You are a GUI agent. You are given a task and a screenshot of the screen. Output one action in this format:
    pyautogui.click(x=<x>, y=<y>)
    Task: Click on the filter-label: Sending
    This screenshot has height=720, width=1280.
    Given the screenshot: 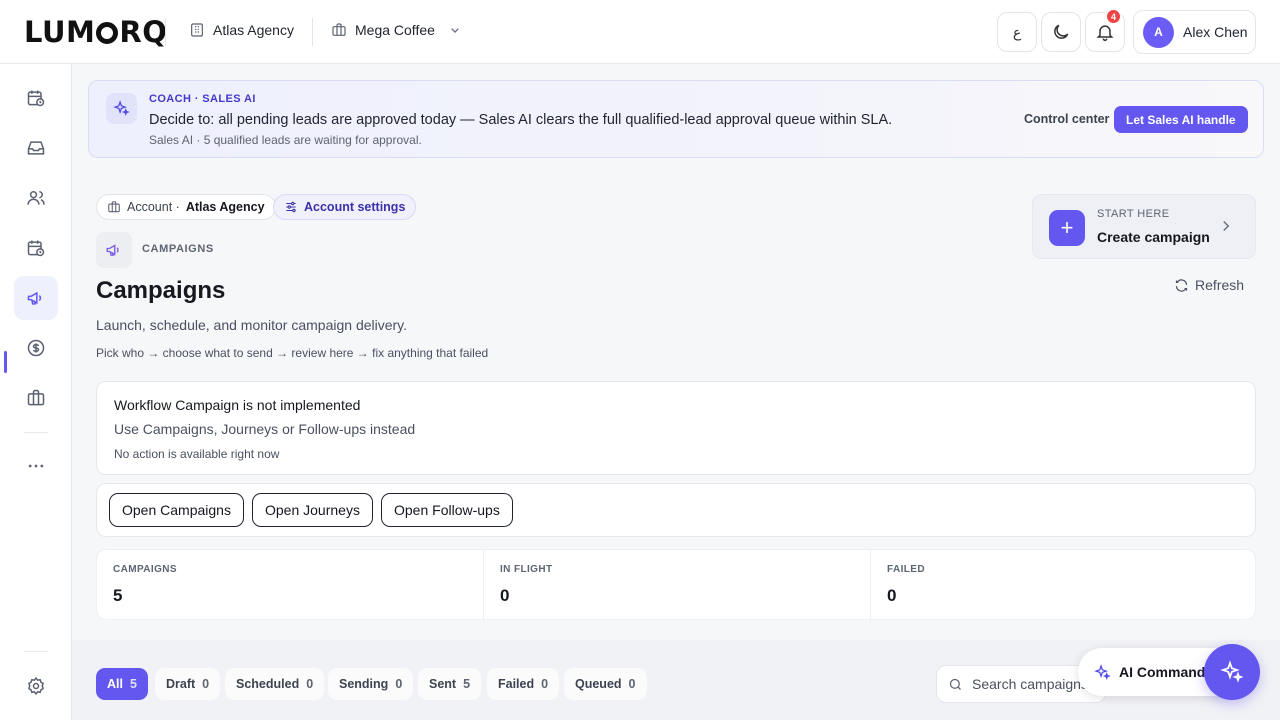 What is the action you would take?
    pyautogui.click(x=364, y=684)
    